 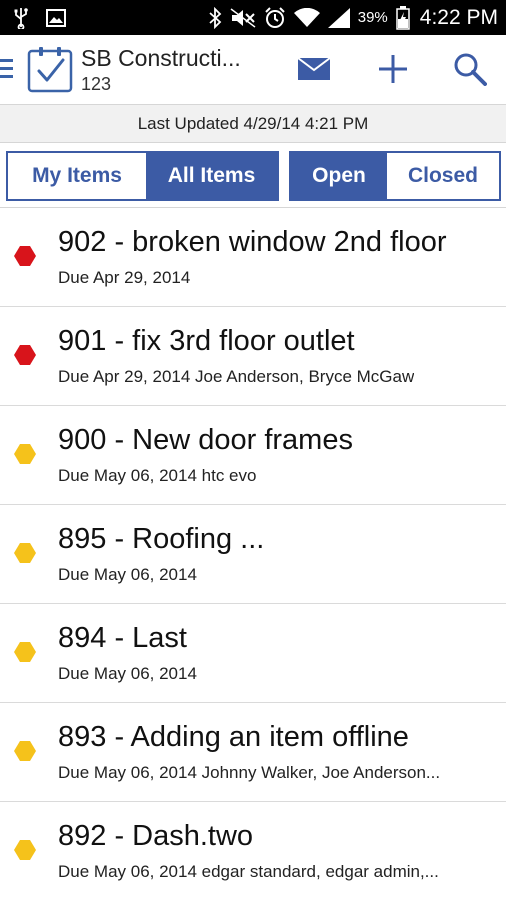 What do you see at coordinates (124, 277) in the screenshot?
I see `item-subtitle: Due Apr 29, 2014` at bounding box center [124, 277].